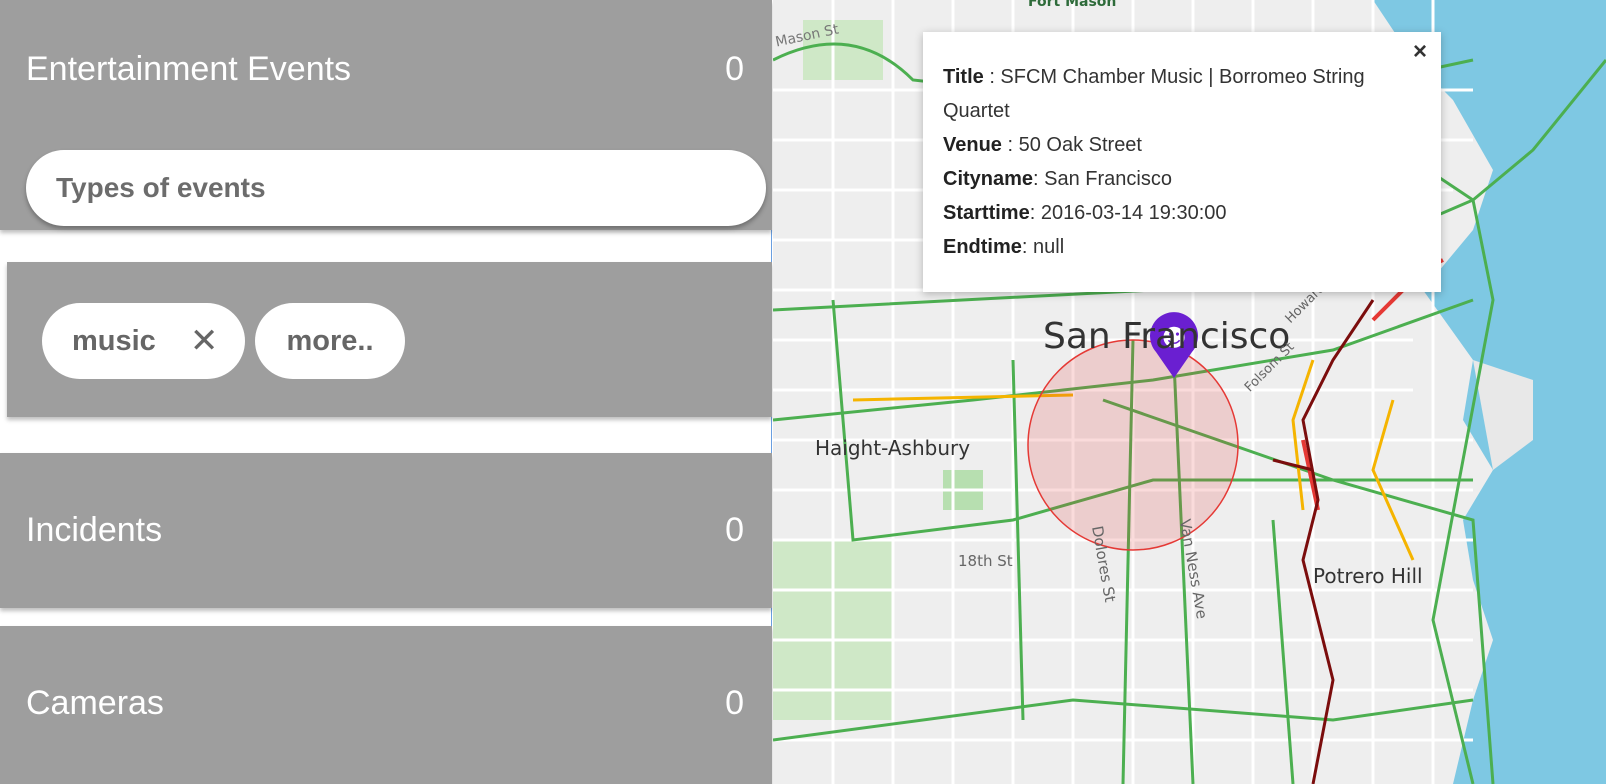 The image size is (1606, 784). What do you see at coordinates (1420, 52) in the screenshot?
I see `close-icon: ×` at bounding box center [1420, 52].